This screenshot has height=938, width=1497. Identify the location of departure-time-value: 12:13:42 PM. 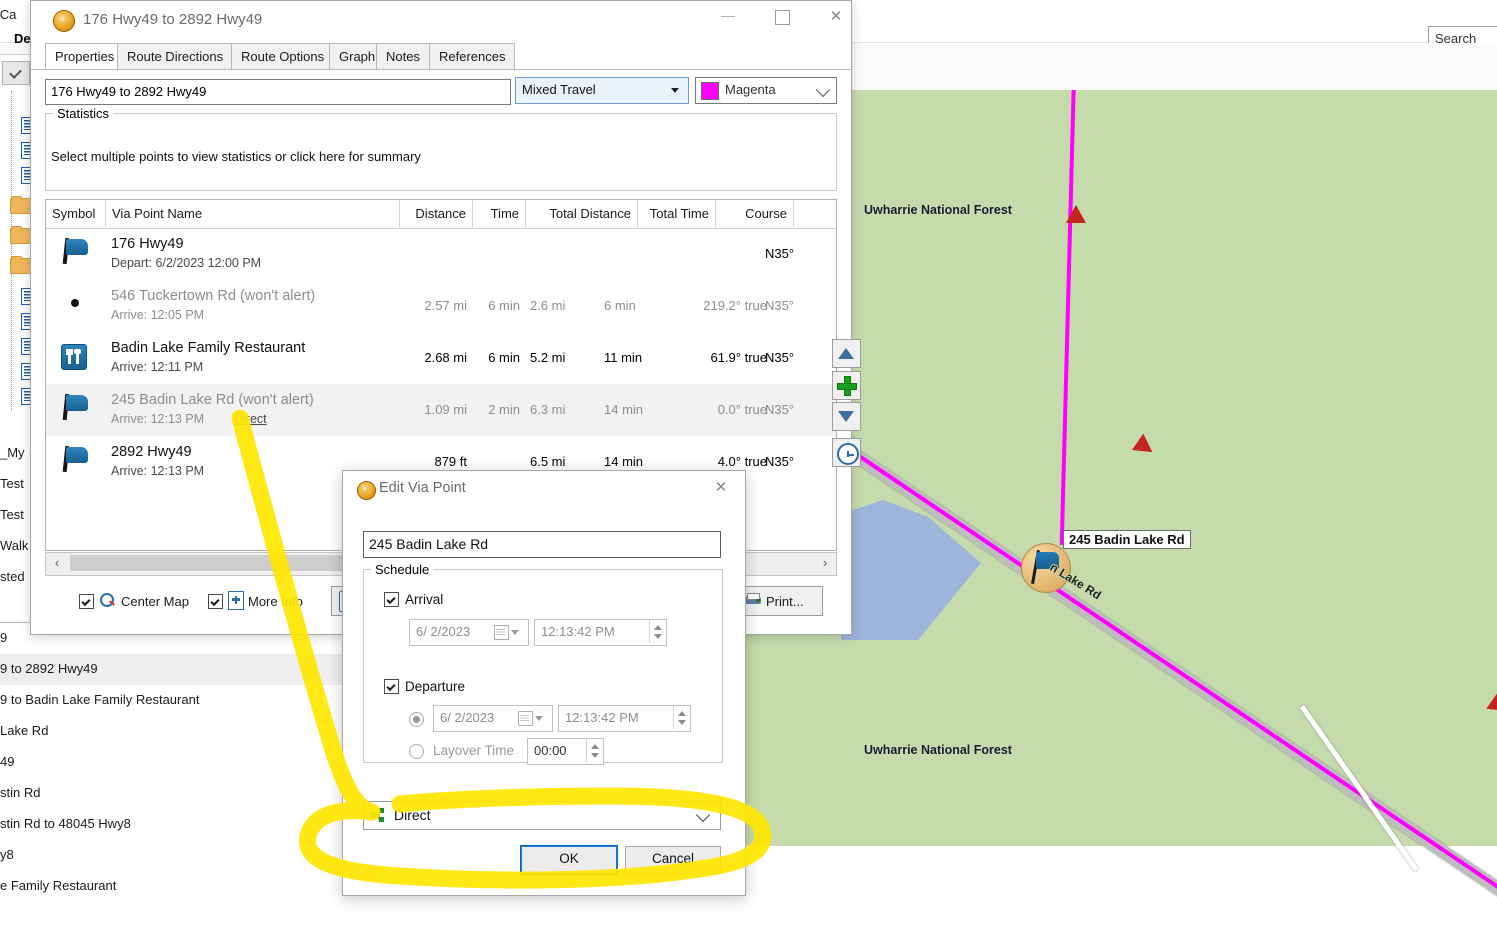
(602, 717).